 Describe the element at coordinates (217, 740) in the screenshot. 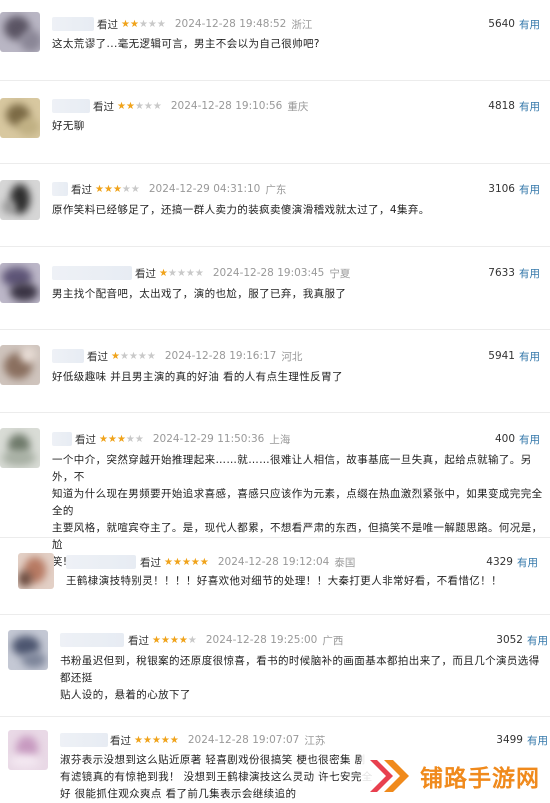

I see `comment-meta: 看过 ★★★★★ 2024-12-28 19:07:07 江苏` at that location.